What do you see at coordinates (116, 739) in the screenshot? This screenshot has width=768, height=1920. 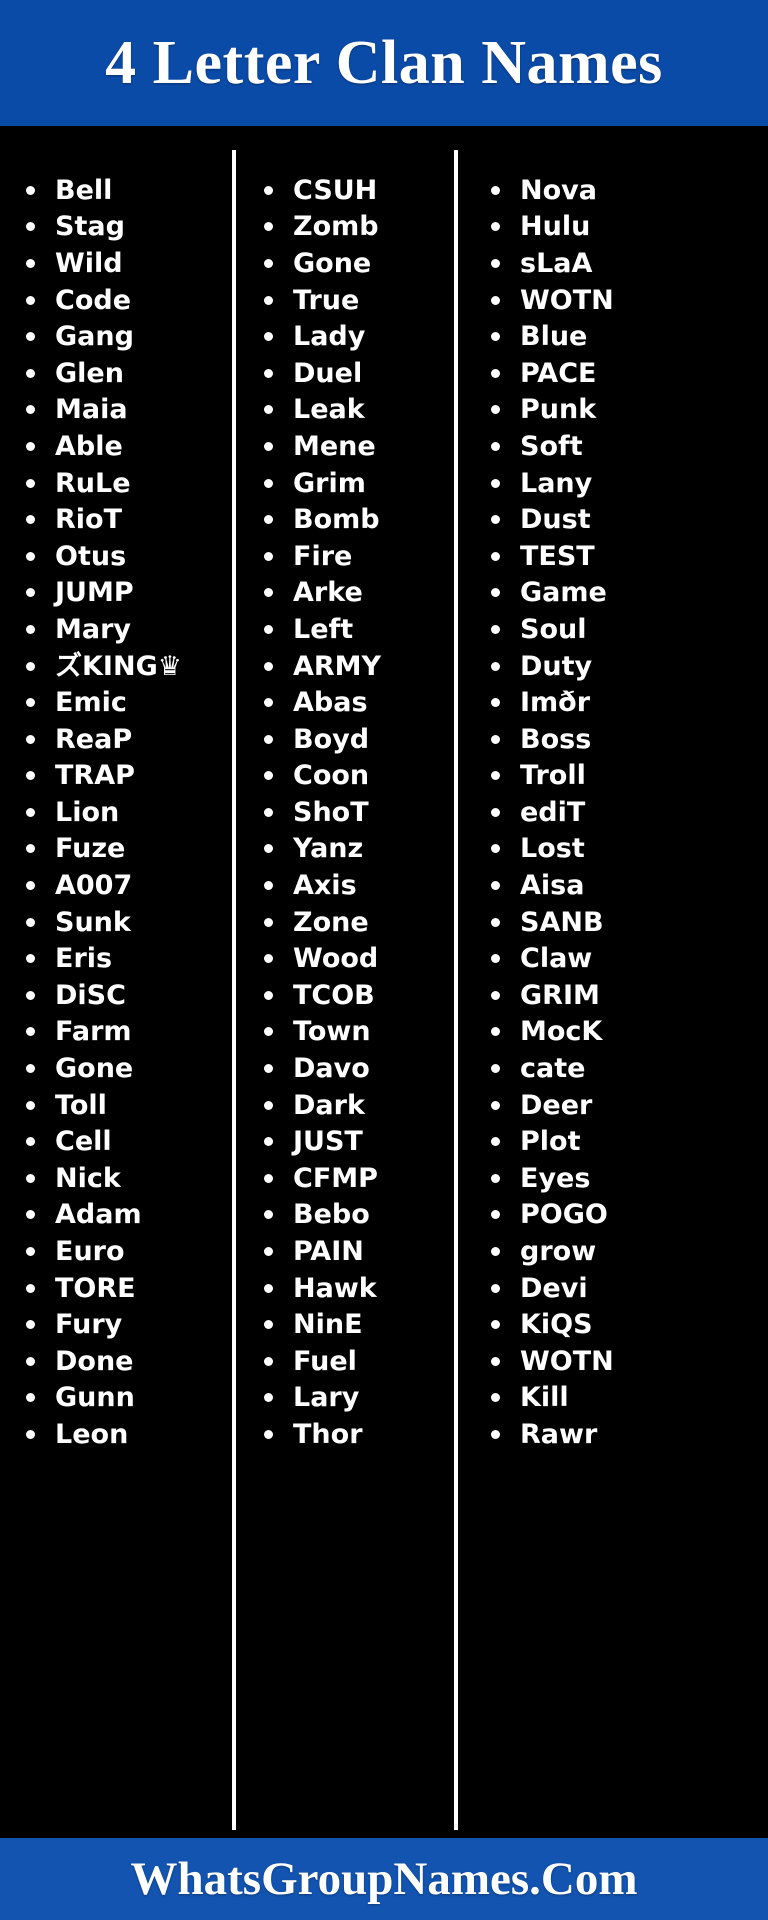 I see `list-item: ReaP` at bounding box center [116, 739].